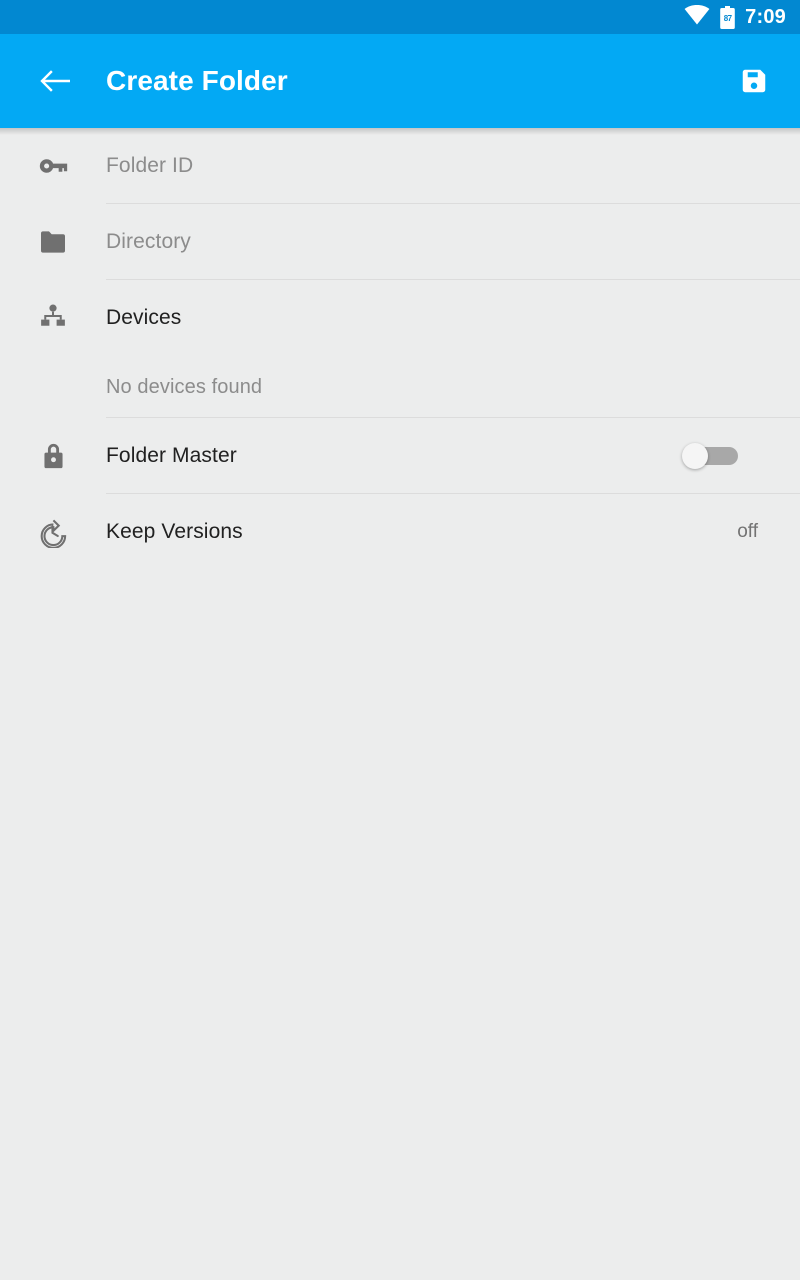  I want to click on row-folder-master: Folder Master, so click(400, 456).